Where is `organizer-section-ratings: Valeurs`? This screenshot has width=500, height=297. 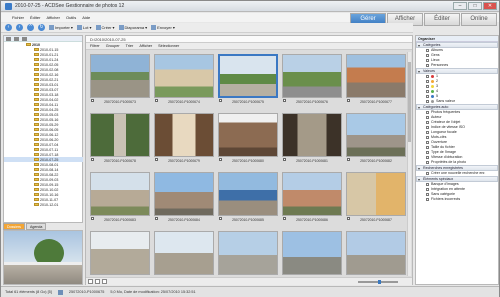
organizer-section-ratings: Valeurs is located at coordinates (457, 71).